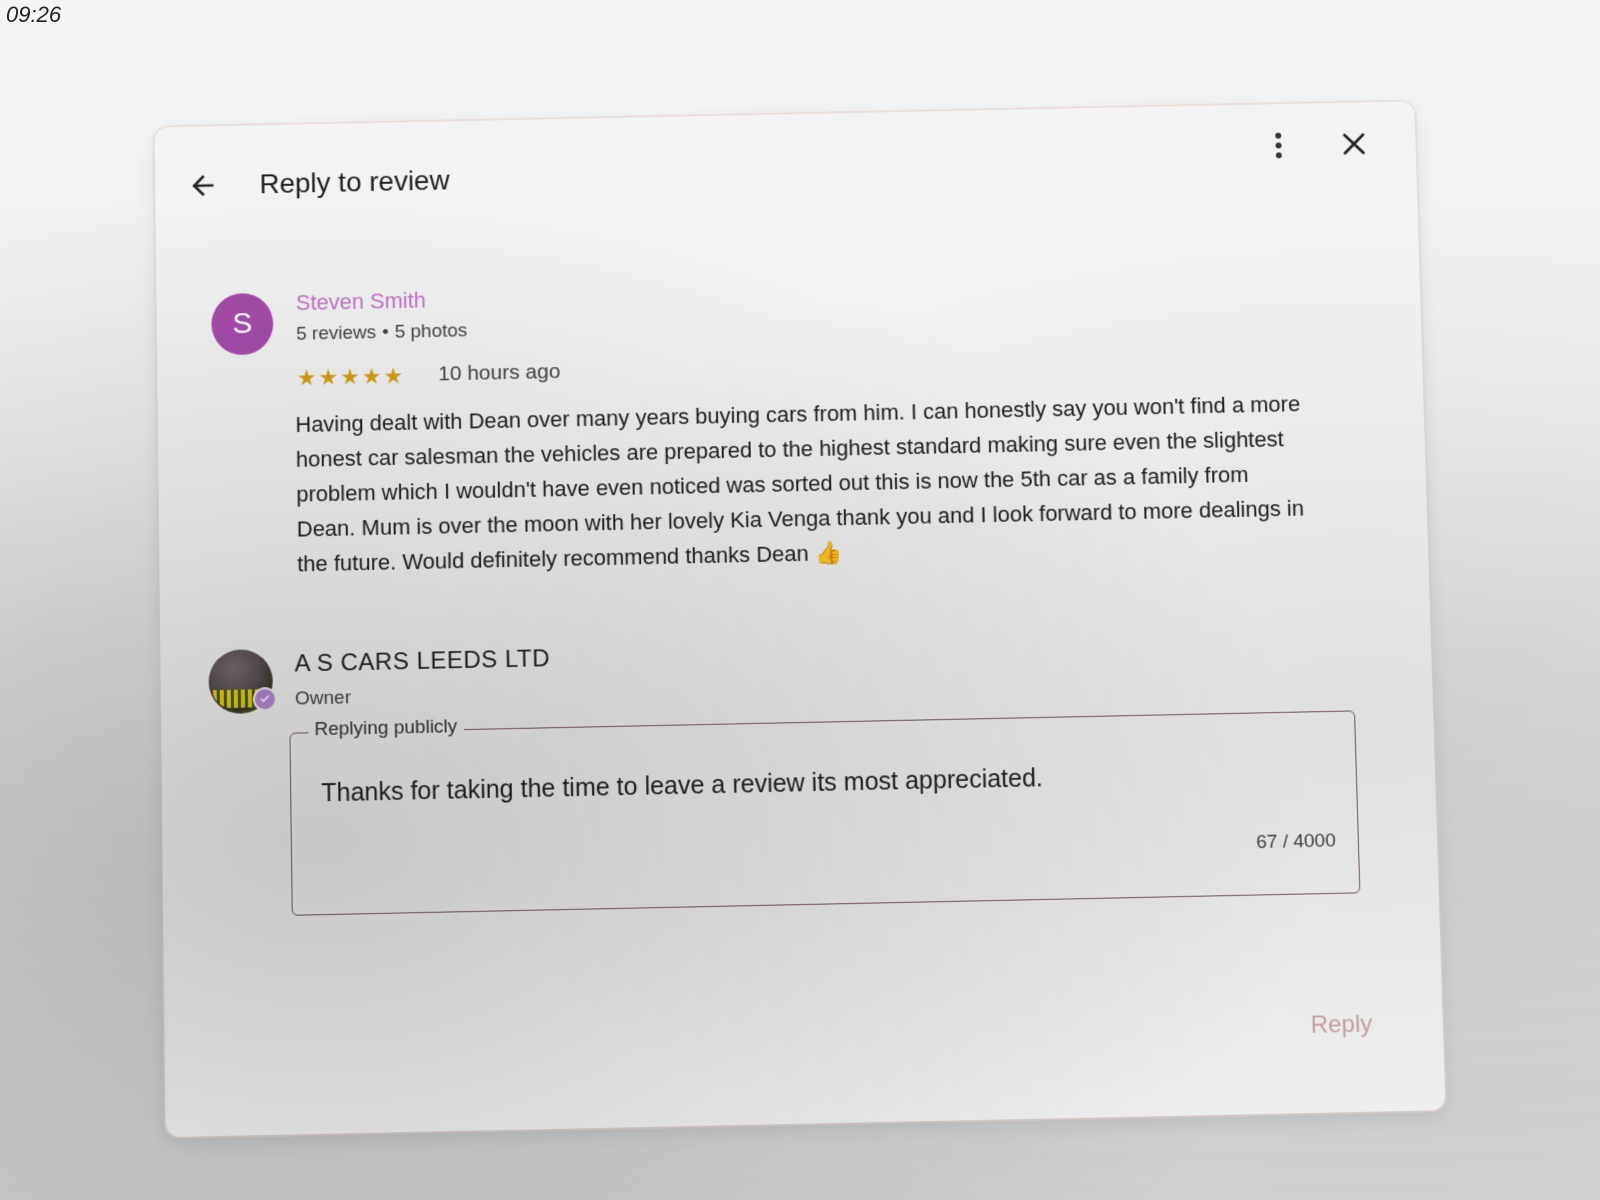  What do you see at coordinates (1341, 1025) in the screenshot?
I see `reply-button: Reply` at bounding box center [1341, 1025].